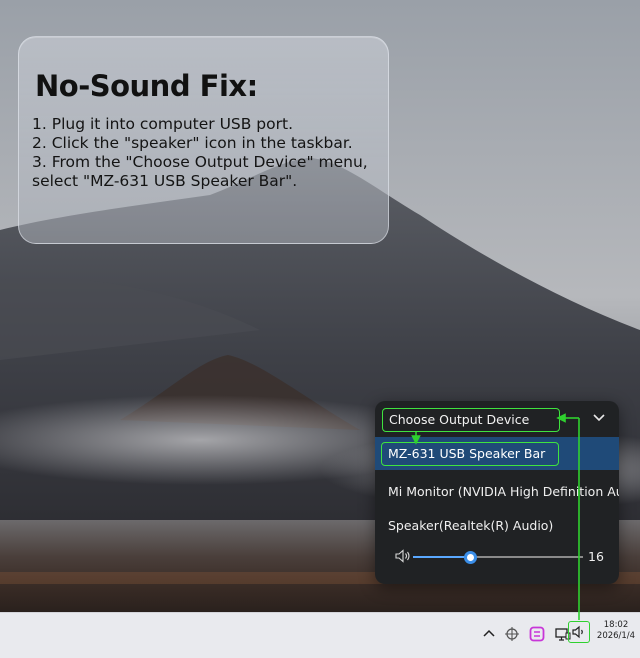 Image resolution: width=640 pixels, height=658 pixels. Describe the element at coordinates (512, 634) in the screenshot. I see `network-icon` at that location.